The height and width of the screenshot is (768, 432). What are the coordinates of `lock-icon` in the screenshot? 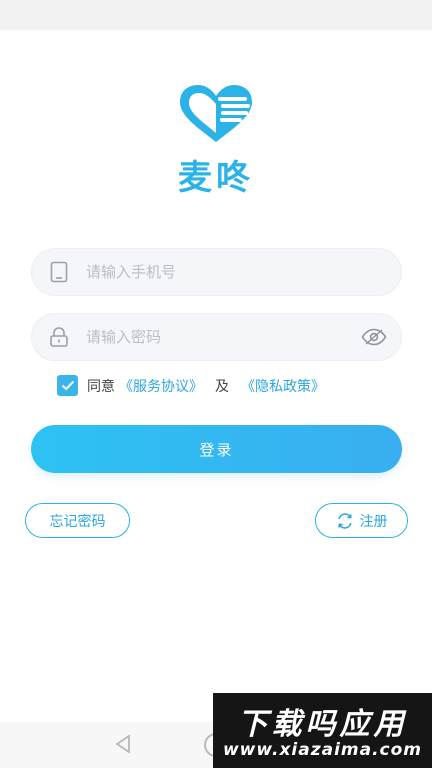 It's located at (59, 337).